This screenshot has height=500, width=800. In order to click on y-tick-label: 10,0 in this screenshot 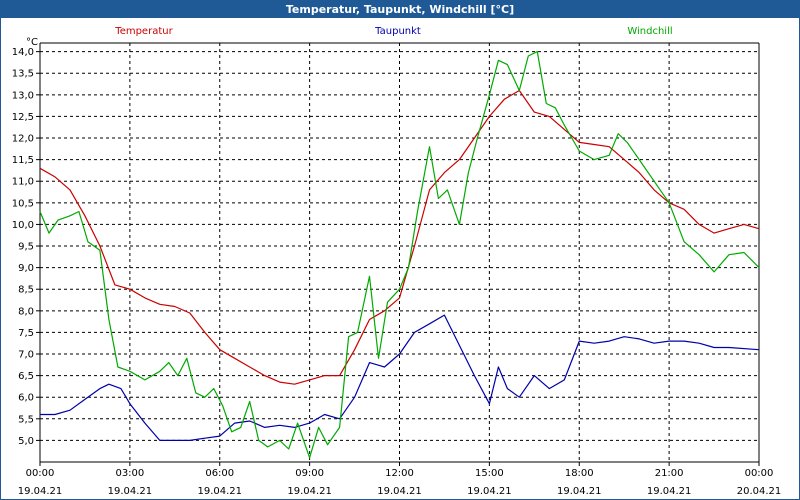, I will do `click(23, 225)`.